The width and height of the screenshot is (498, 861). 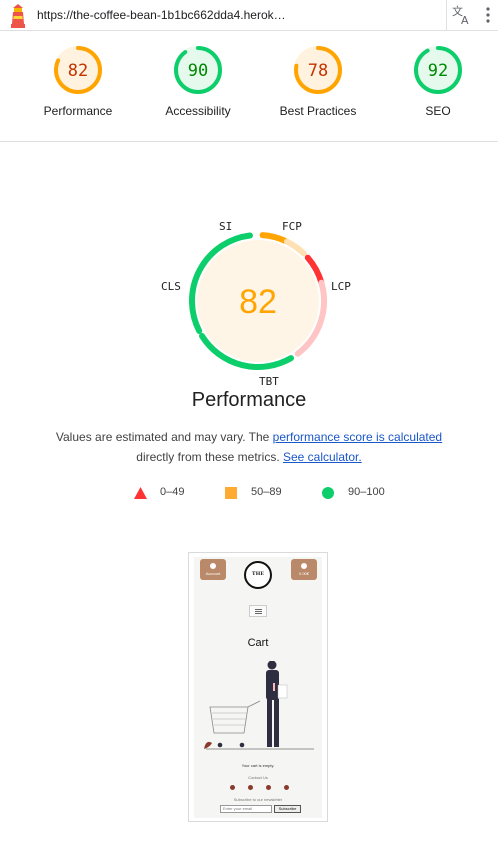 I want to click on gauge-seo: 92 SEO, so click(x=438, y=81).